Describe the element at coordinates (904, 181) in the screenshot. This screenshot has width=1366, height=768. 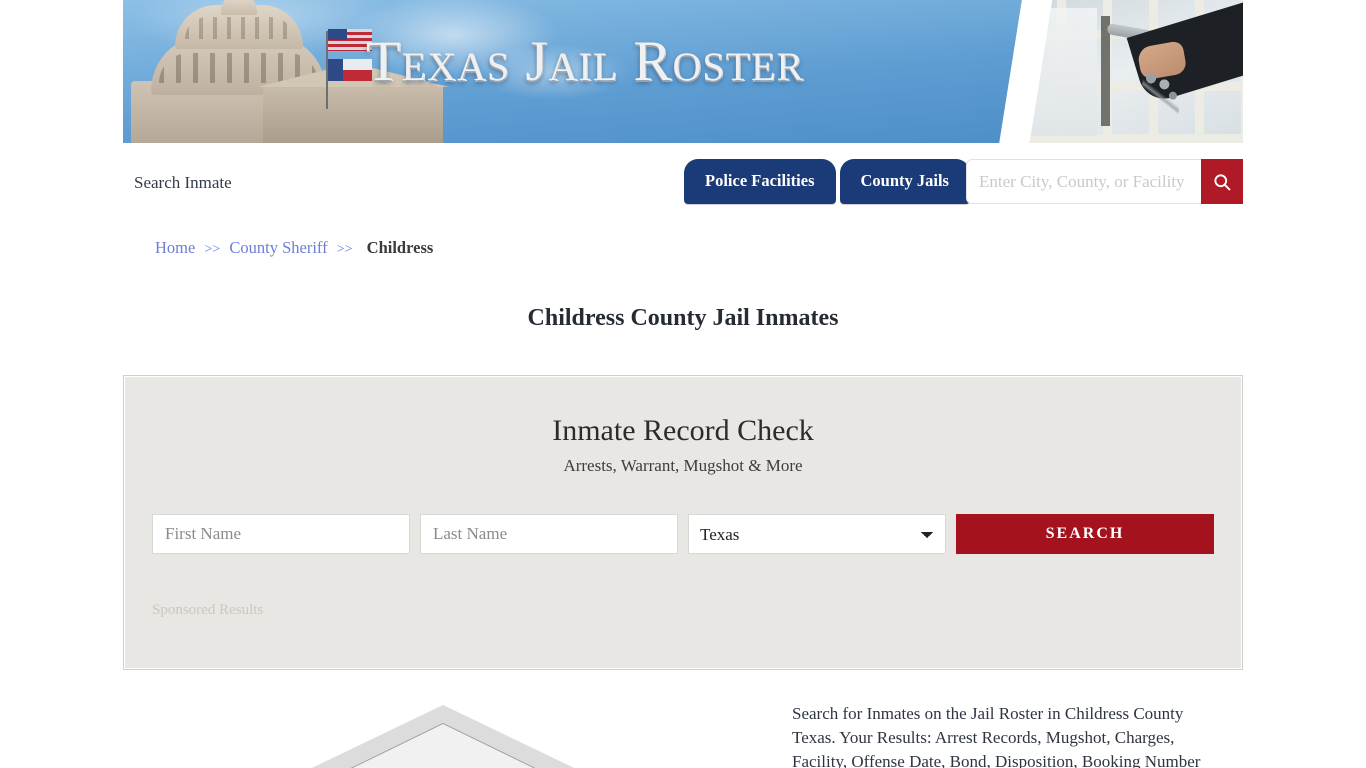
I see `tab-county-jails: County Jails` at that location.